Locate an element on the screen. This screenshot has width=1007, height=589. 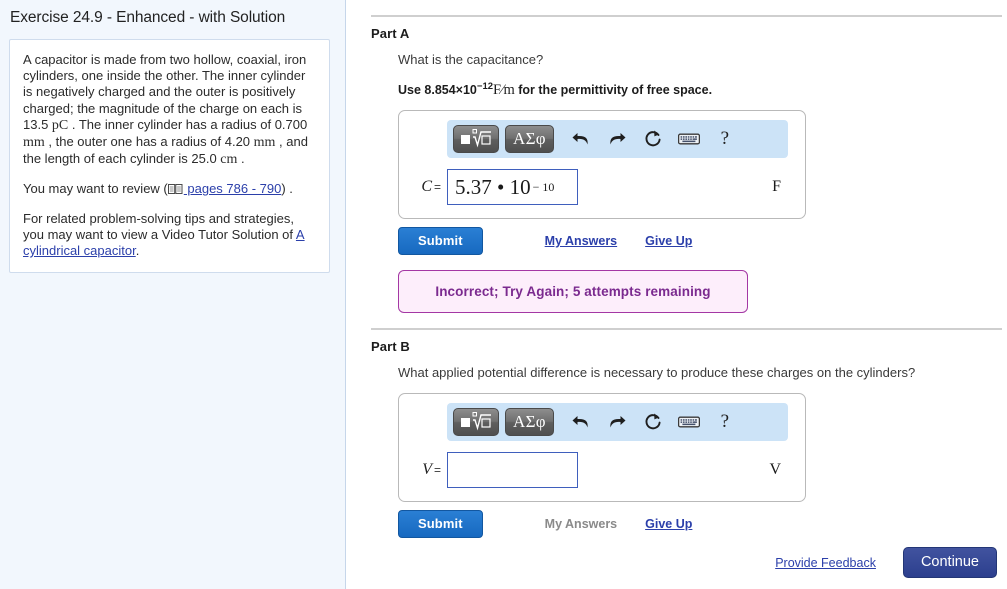
part-a-equals: = is located at coordinates (437, 187).